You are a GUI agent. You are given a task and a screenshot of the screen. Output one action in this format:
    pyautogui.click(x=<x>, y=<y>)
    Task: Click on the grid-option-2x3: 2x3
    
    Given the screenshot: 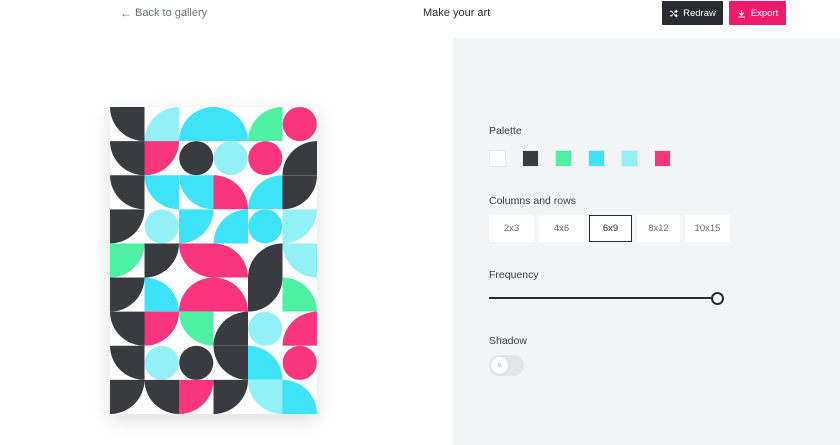 What is the action you would take?
    pyautogui.click(x=511, y=228)
    